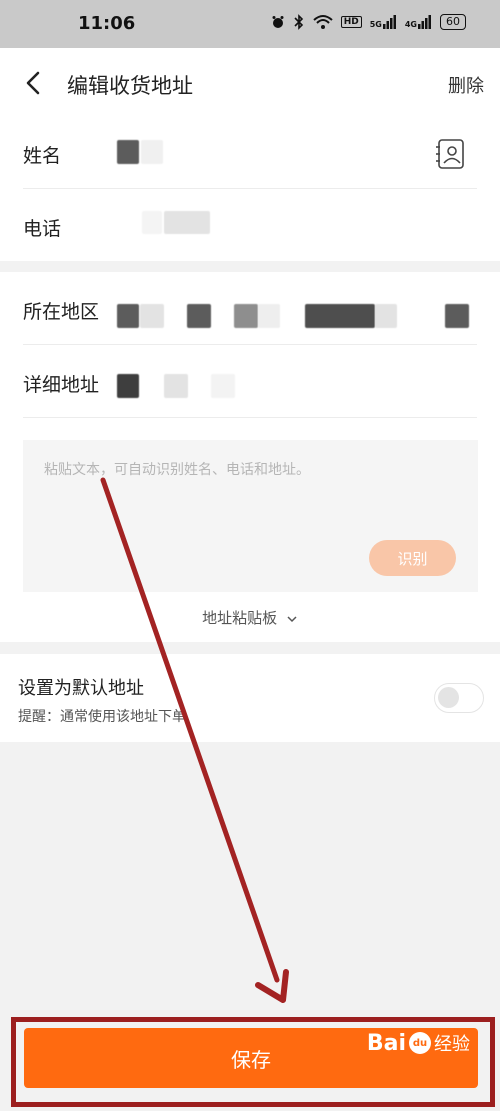  I want to click on region-value-redacted-f, so click(340, 316).